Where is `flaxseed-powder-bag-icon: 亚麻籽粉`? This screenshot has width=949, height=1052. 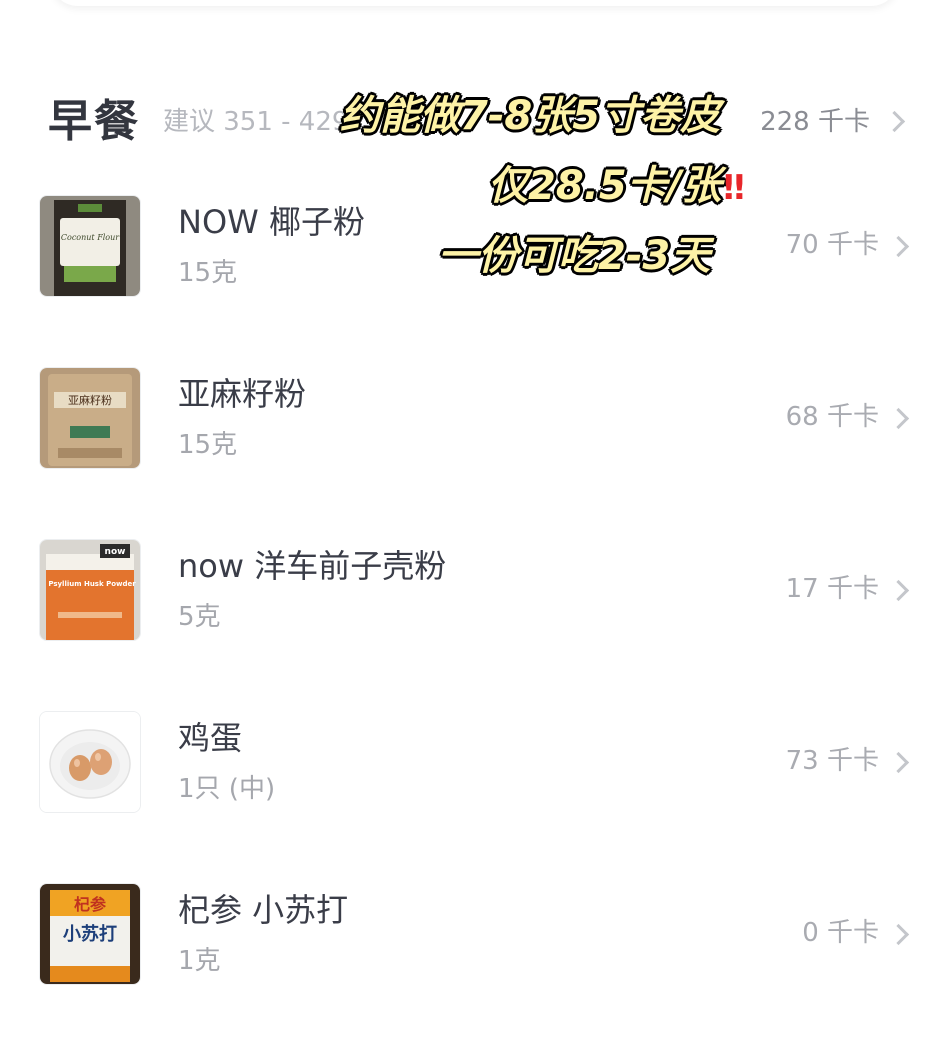
flaxseed-powder-bag-icon: 亚麻籽粉 is located at coordinates (90, 418).